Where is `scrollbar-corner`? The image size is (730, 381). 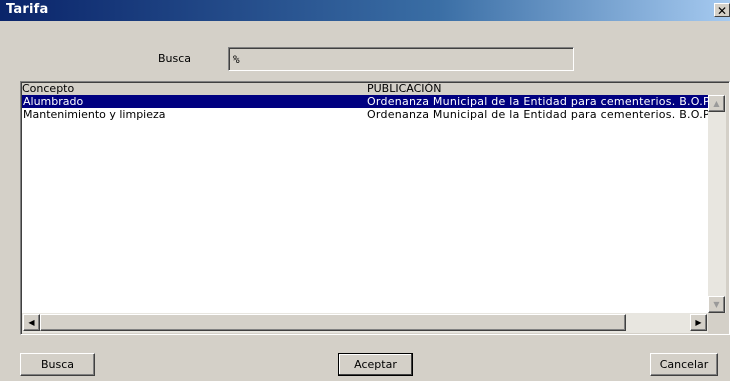
scrollbar-corner is located at coordinates (718, 323).